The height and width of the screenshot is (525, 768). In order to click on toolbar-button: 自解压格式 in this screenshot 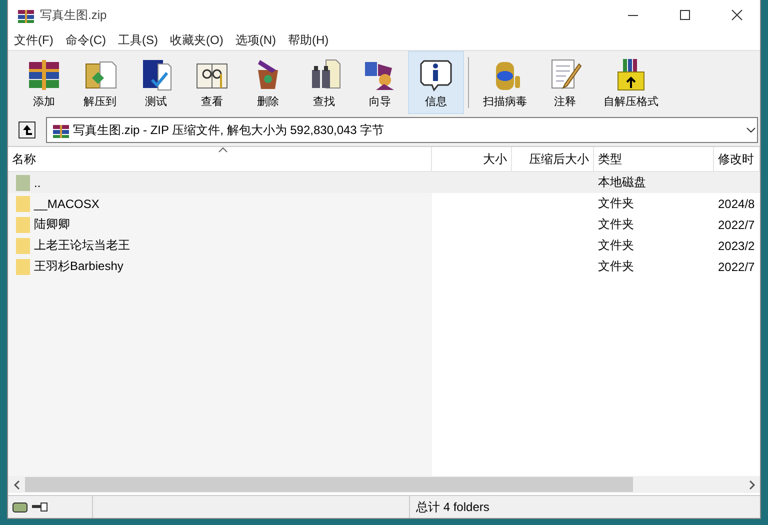, I will do `click(631, 82)`.